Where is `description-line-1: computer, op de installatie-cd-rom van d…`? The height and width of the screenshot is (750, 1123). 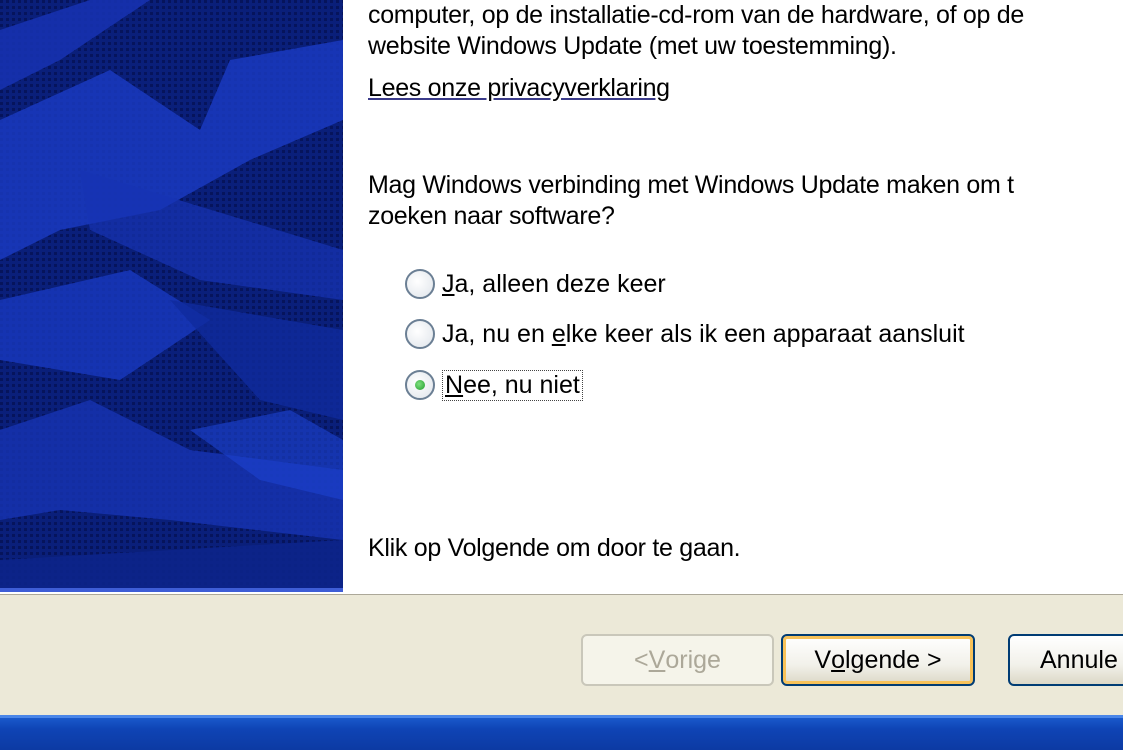 description-line-1: computer, op de installatie-cd-rom van d… is located at coordinates (696, 15).